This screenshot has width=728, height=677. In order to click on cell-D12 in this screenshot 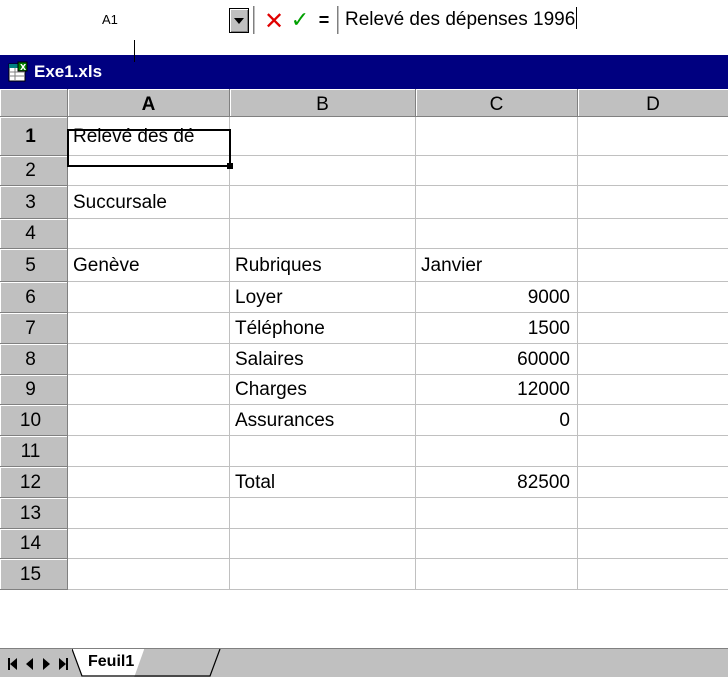, I will do `click(653, 482)`.